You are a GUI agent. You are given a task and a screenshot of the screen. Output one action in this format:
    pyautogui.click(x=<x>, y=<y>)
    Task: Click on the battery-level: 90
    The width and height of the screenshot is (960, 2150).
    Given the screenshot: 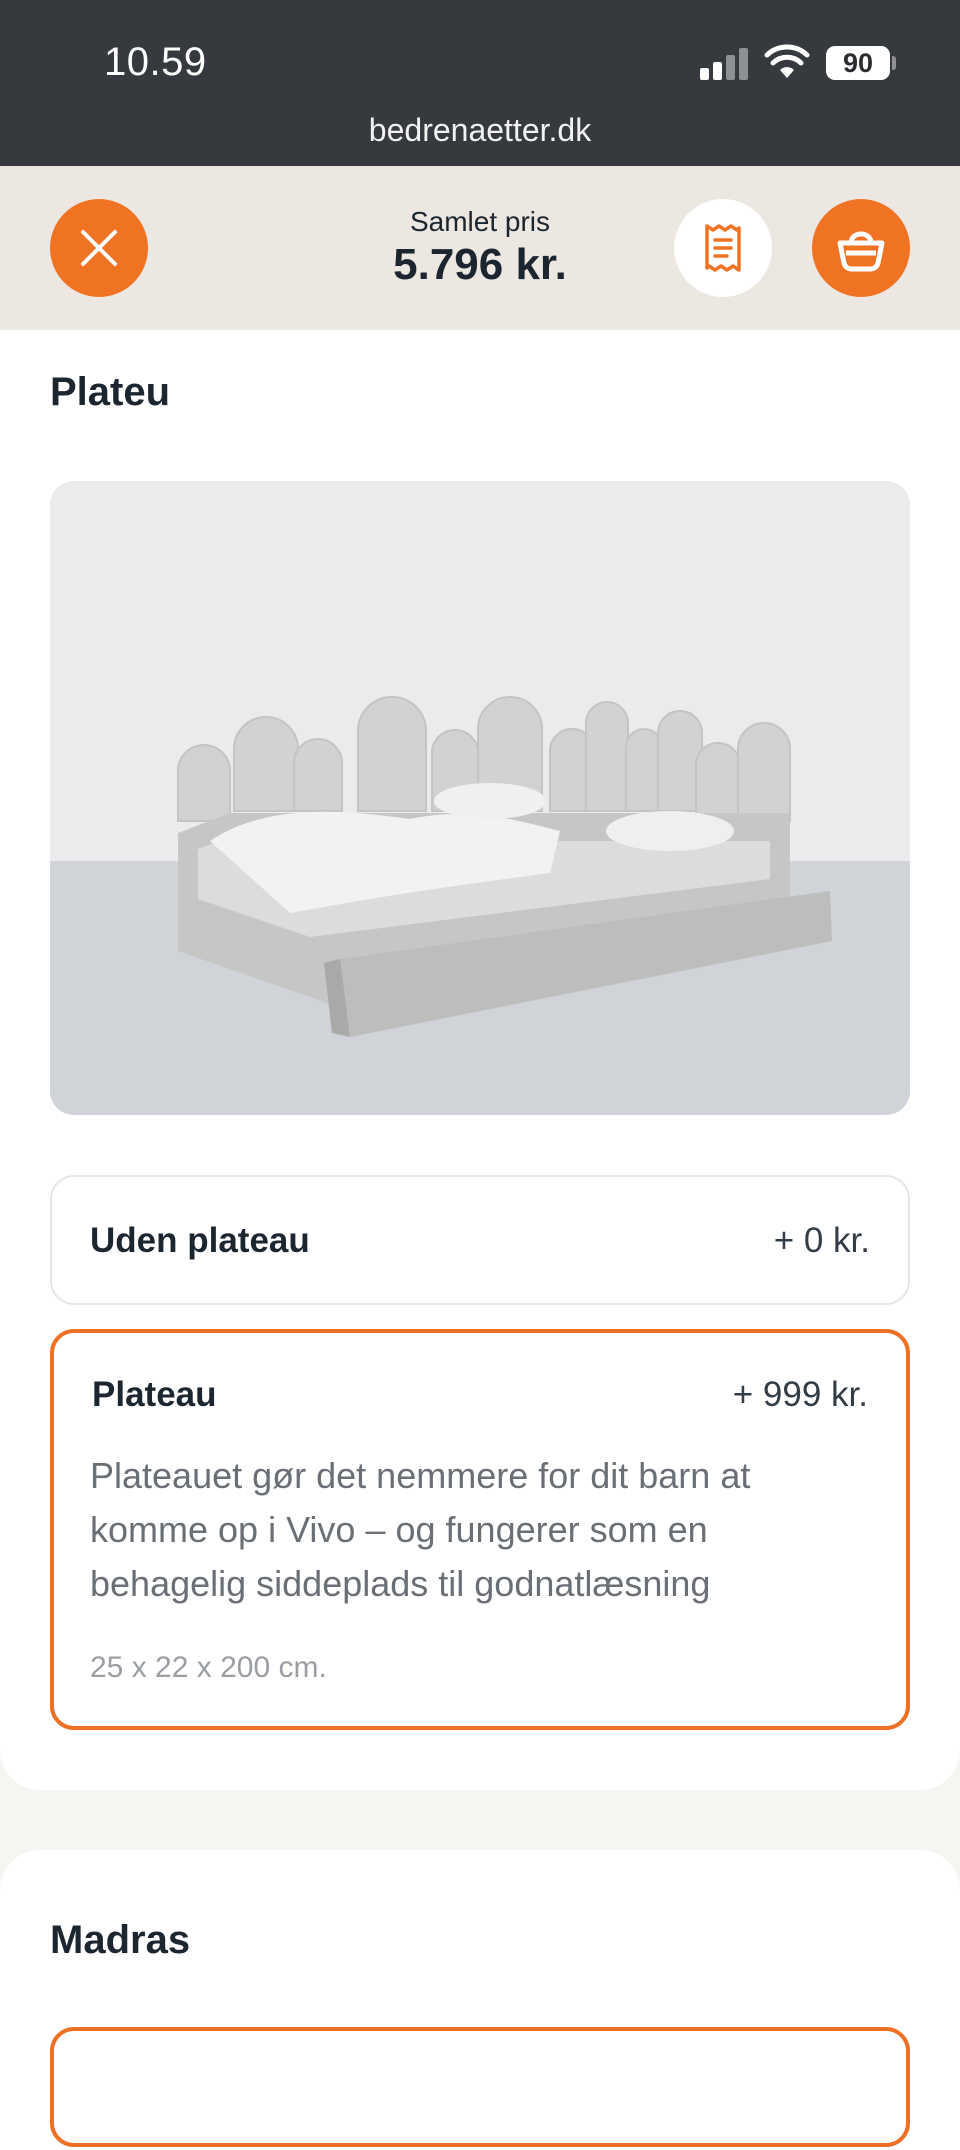 What is the action you would take?
    pyautogui.click(x=858, y=63)
    